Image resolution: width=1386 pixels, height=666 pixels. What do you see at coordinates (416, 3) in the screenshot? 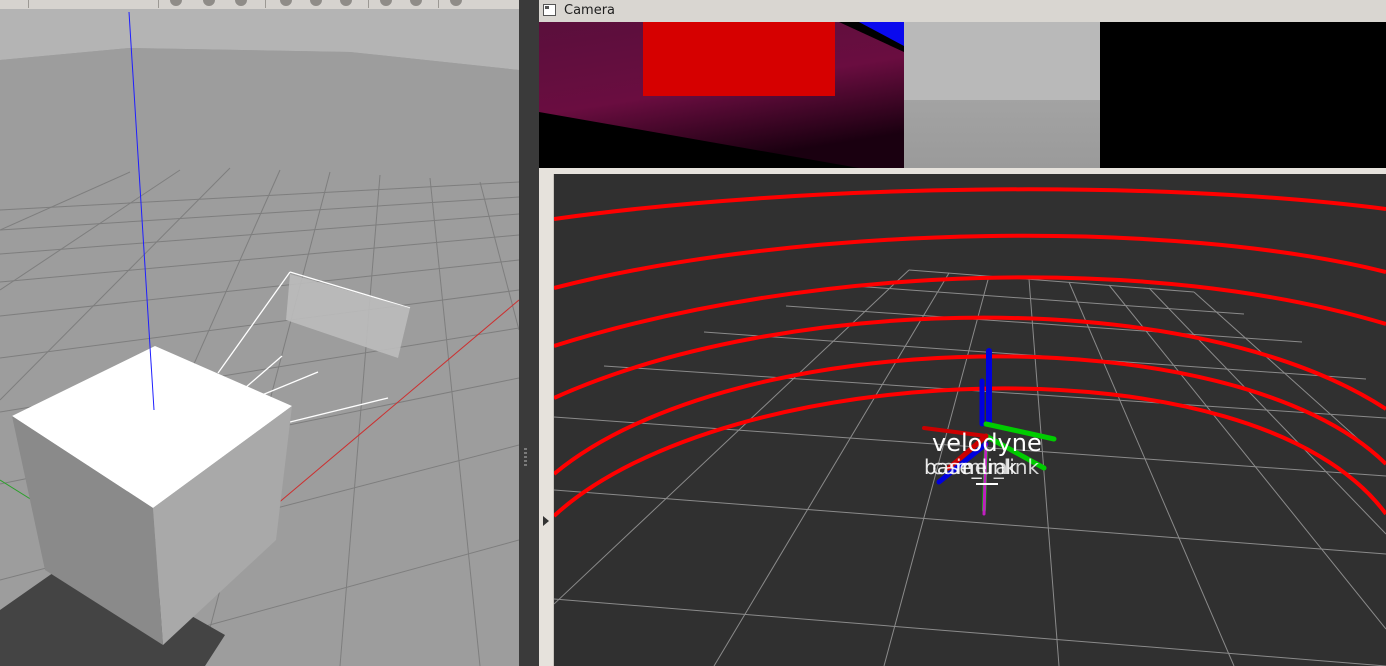
I see `paste-icon` at bounding box center [416, 3].